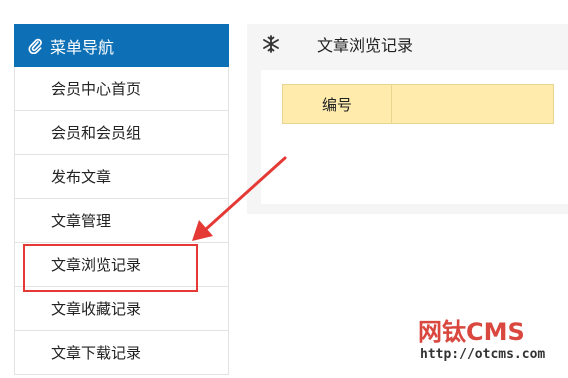 This screenshot has width=568, height=378. I want to click on sidebar-item-members-groups: 会员和会员组, so click(121, 133).